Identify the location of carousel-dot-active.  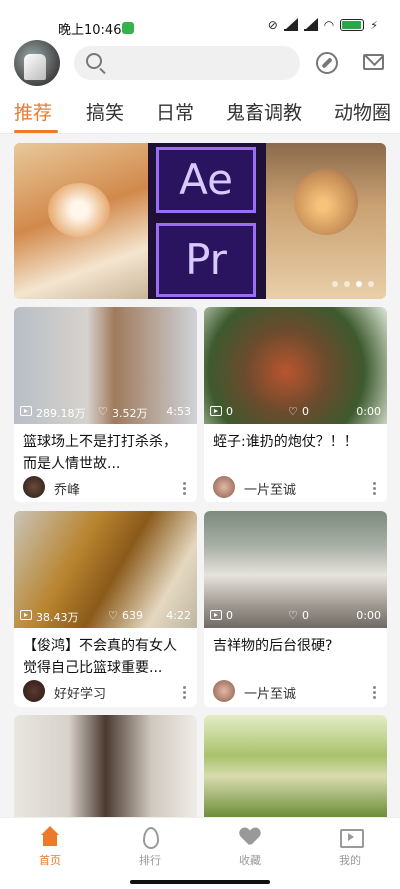
(359, 284).